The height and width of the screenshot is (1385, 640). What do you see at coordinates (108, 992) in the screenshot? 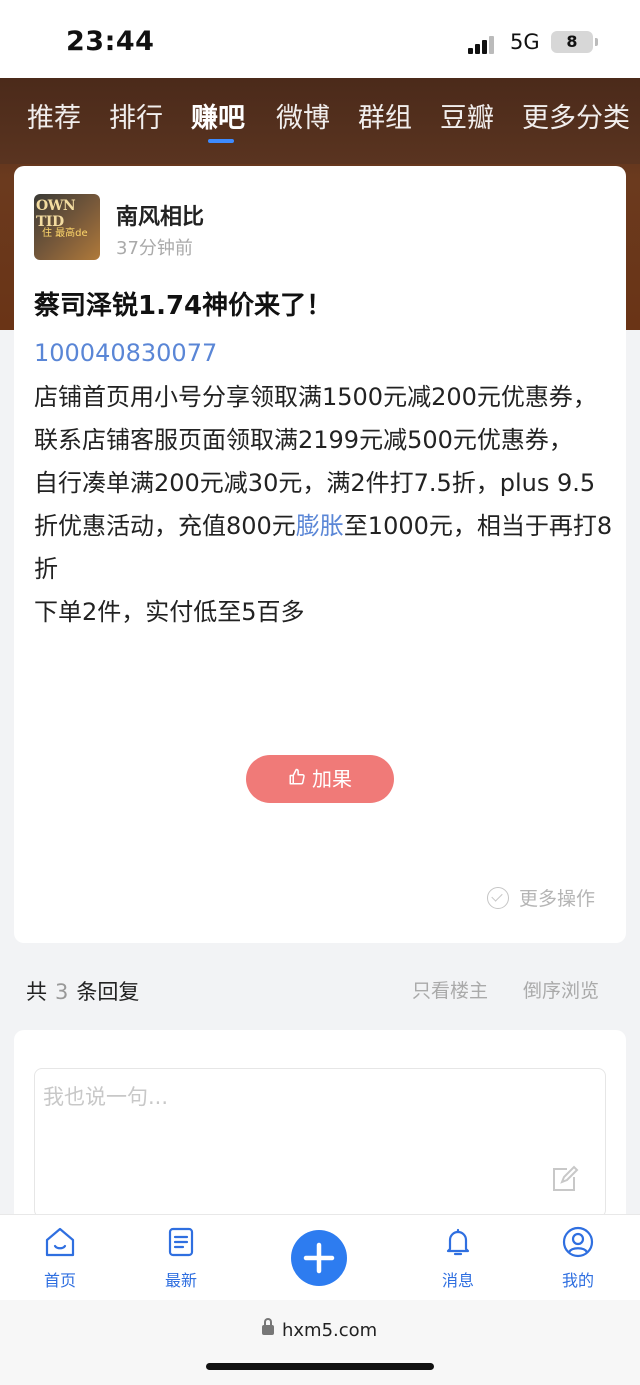
I see `reply-suffix: 条回复` at bounding box center [108, 992].